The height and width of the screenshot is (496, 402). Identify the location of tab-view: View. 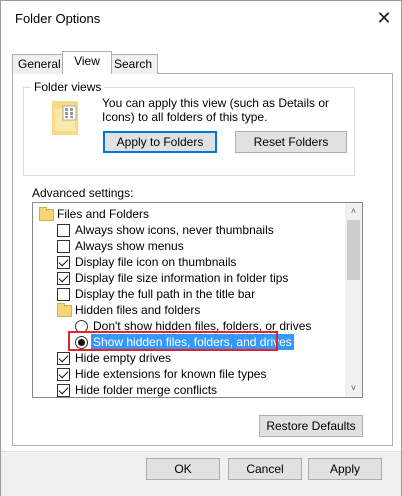
(87, 62).